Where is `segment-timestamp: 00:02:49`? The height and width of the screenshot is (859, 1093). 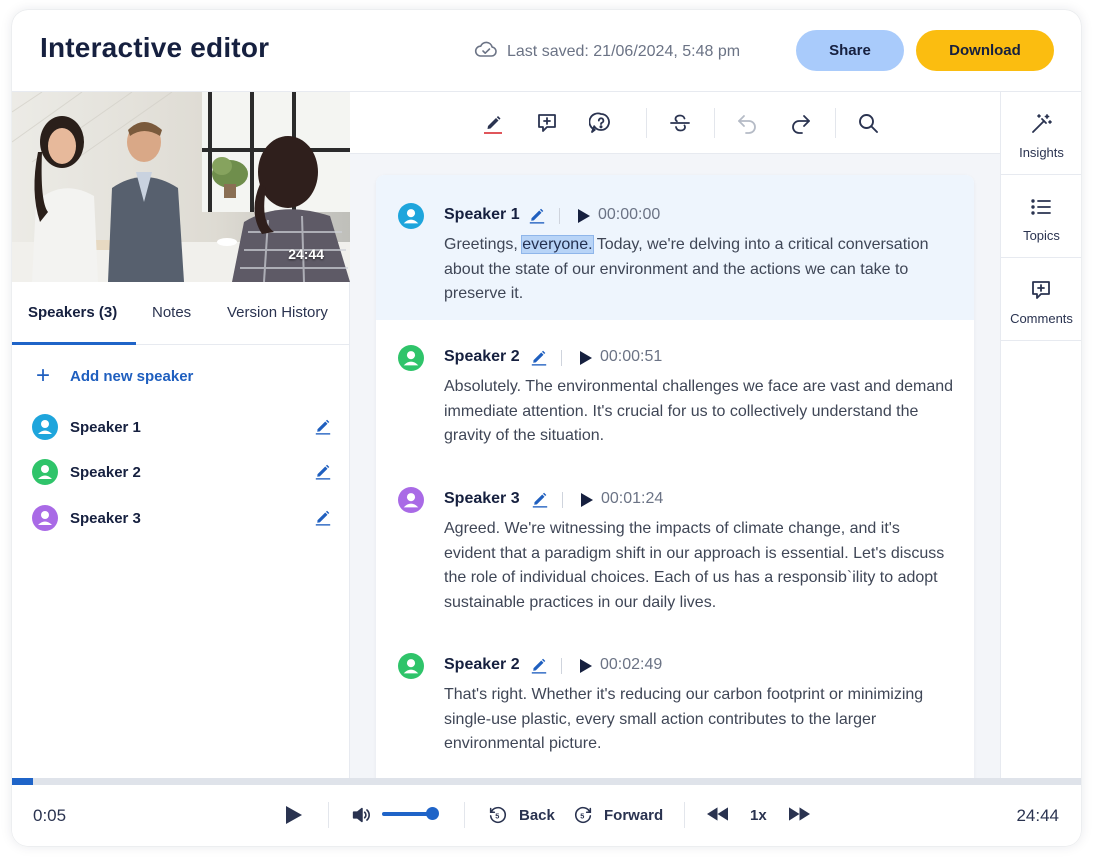 segment-timestamp: 00:02:49 is located at coordinates (631, 665).